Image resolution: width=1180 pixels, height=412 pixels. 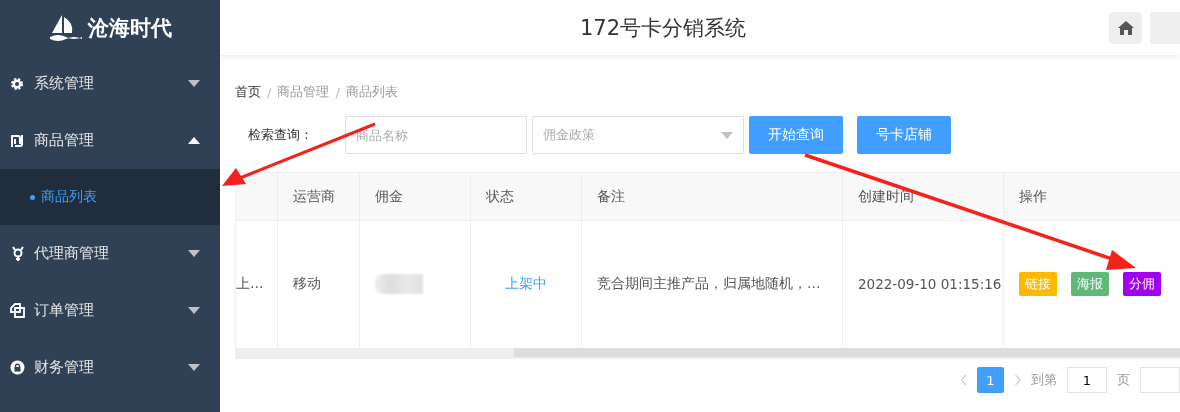 I want to click on next-page-icon, so click(x=1017, y=380).